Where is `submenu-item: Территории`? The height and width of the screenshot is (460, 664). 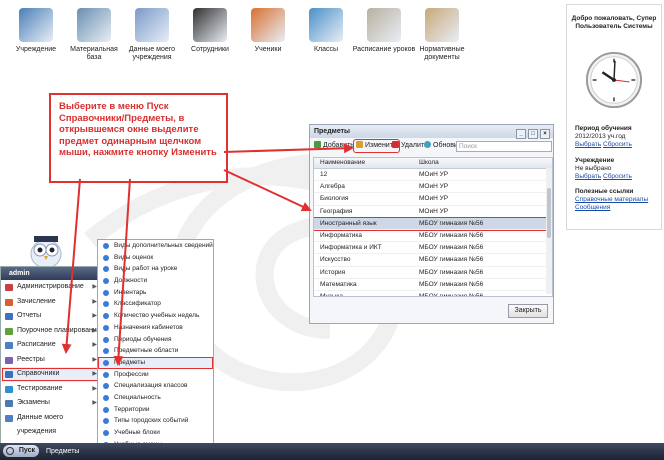 submenu-item: Территории is located at coordinates (155, 410).